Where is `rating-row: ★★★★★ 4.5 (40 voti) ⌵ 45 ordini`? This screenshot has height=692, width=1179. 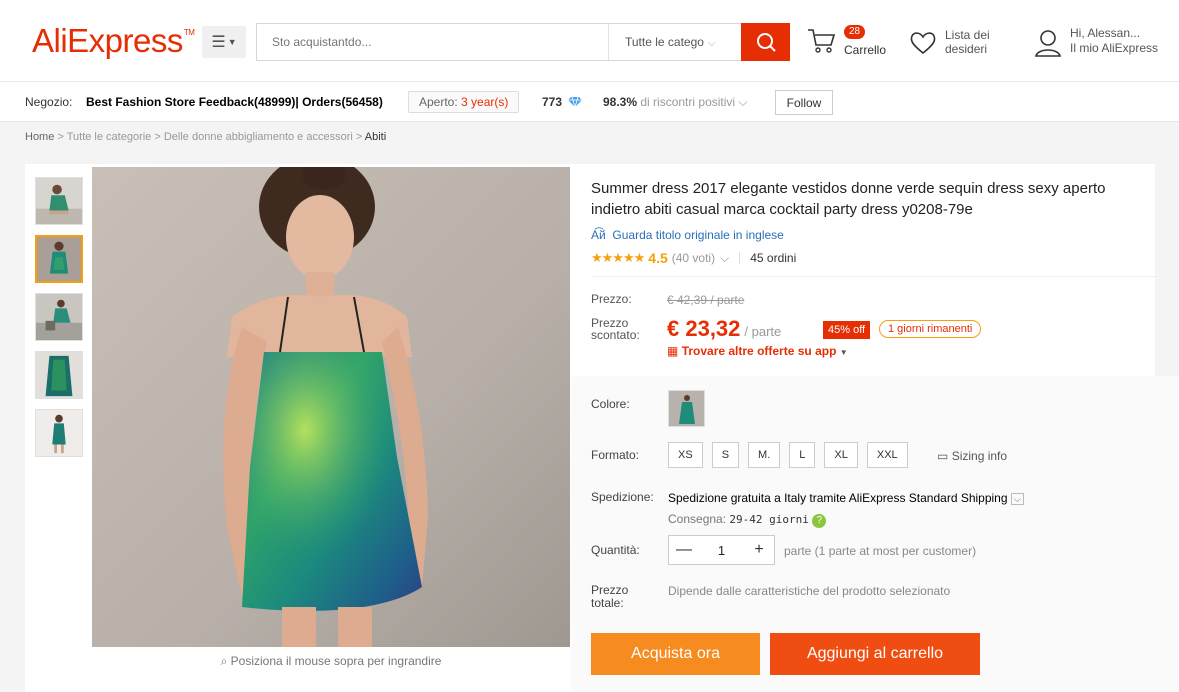 rating-row: ★★★★★ 4.5 (40 voti) ⌵ 45 ordini is located at coordinates (693, 258).